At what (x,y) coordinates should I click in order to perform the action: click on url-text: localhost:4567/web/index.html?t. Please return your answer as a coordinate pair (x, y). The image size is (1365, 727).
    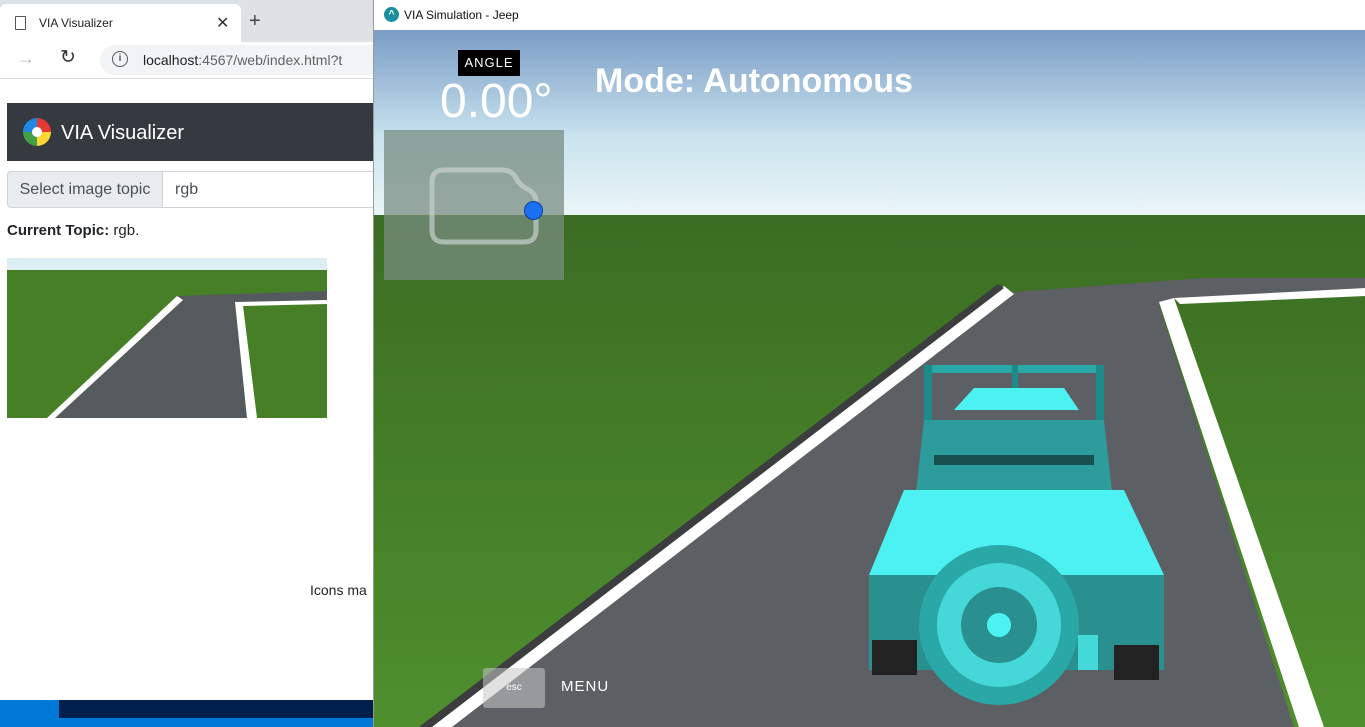
    Looking at the image, I should click on (242, 60).